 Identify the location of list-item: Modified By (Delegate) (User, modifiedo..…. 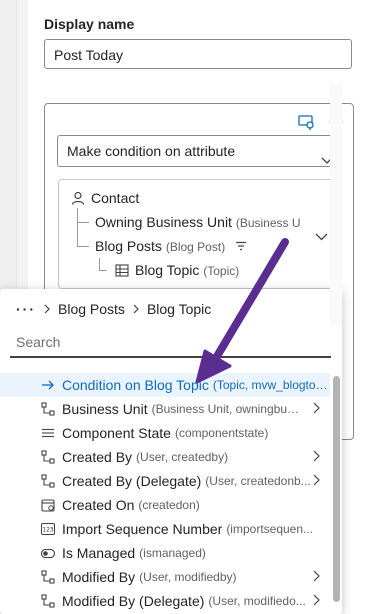
(165, 601).